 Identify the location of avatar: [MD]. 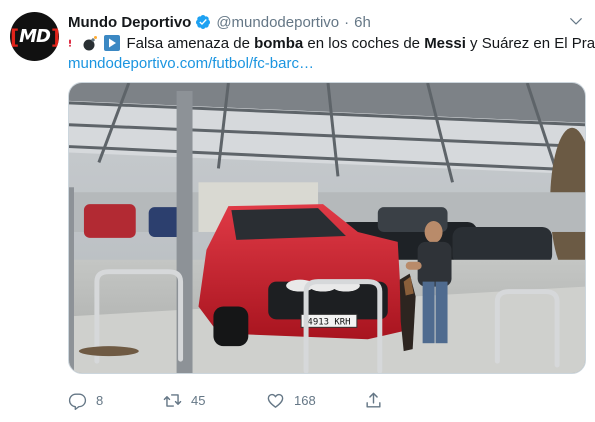
(34, 36).